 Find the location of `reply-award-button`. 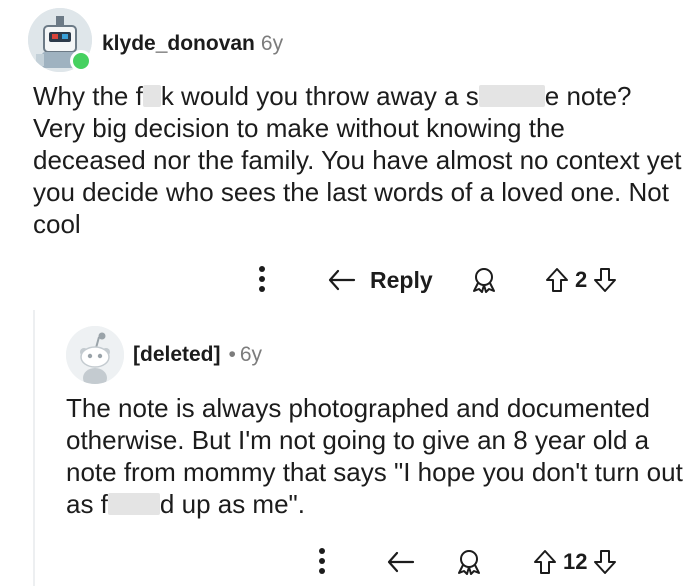

reply-award-button is located at coordinates (469, 562).